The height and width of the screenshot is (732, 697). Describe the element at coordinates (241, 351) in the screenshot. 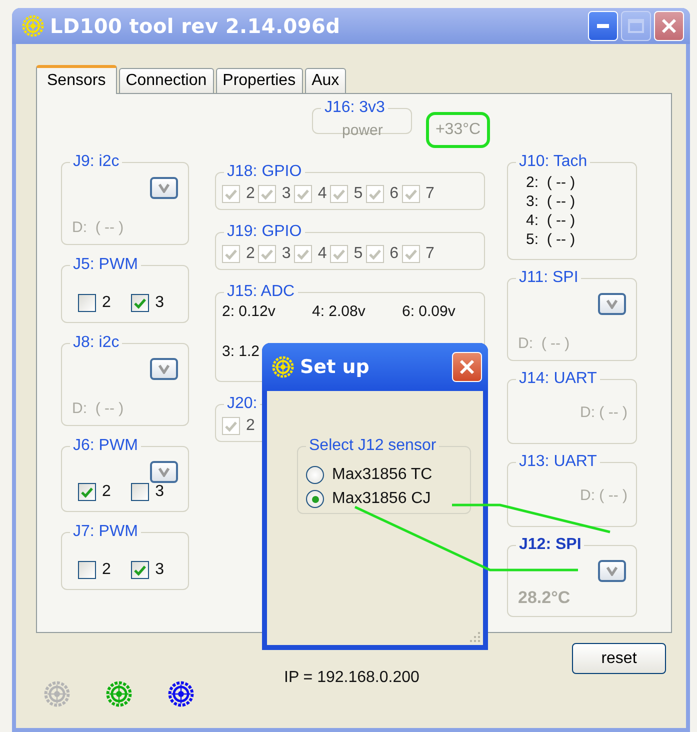

I see `adc-reading: 3: 1.2` at that location.